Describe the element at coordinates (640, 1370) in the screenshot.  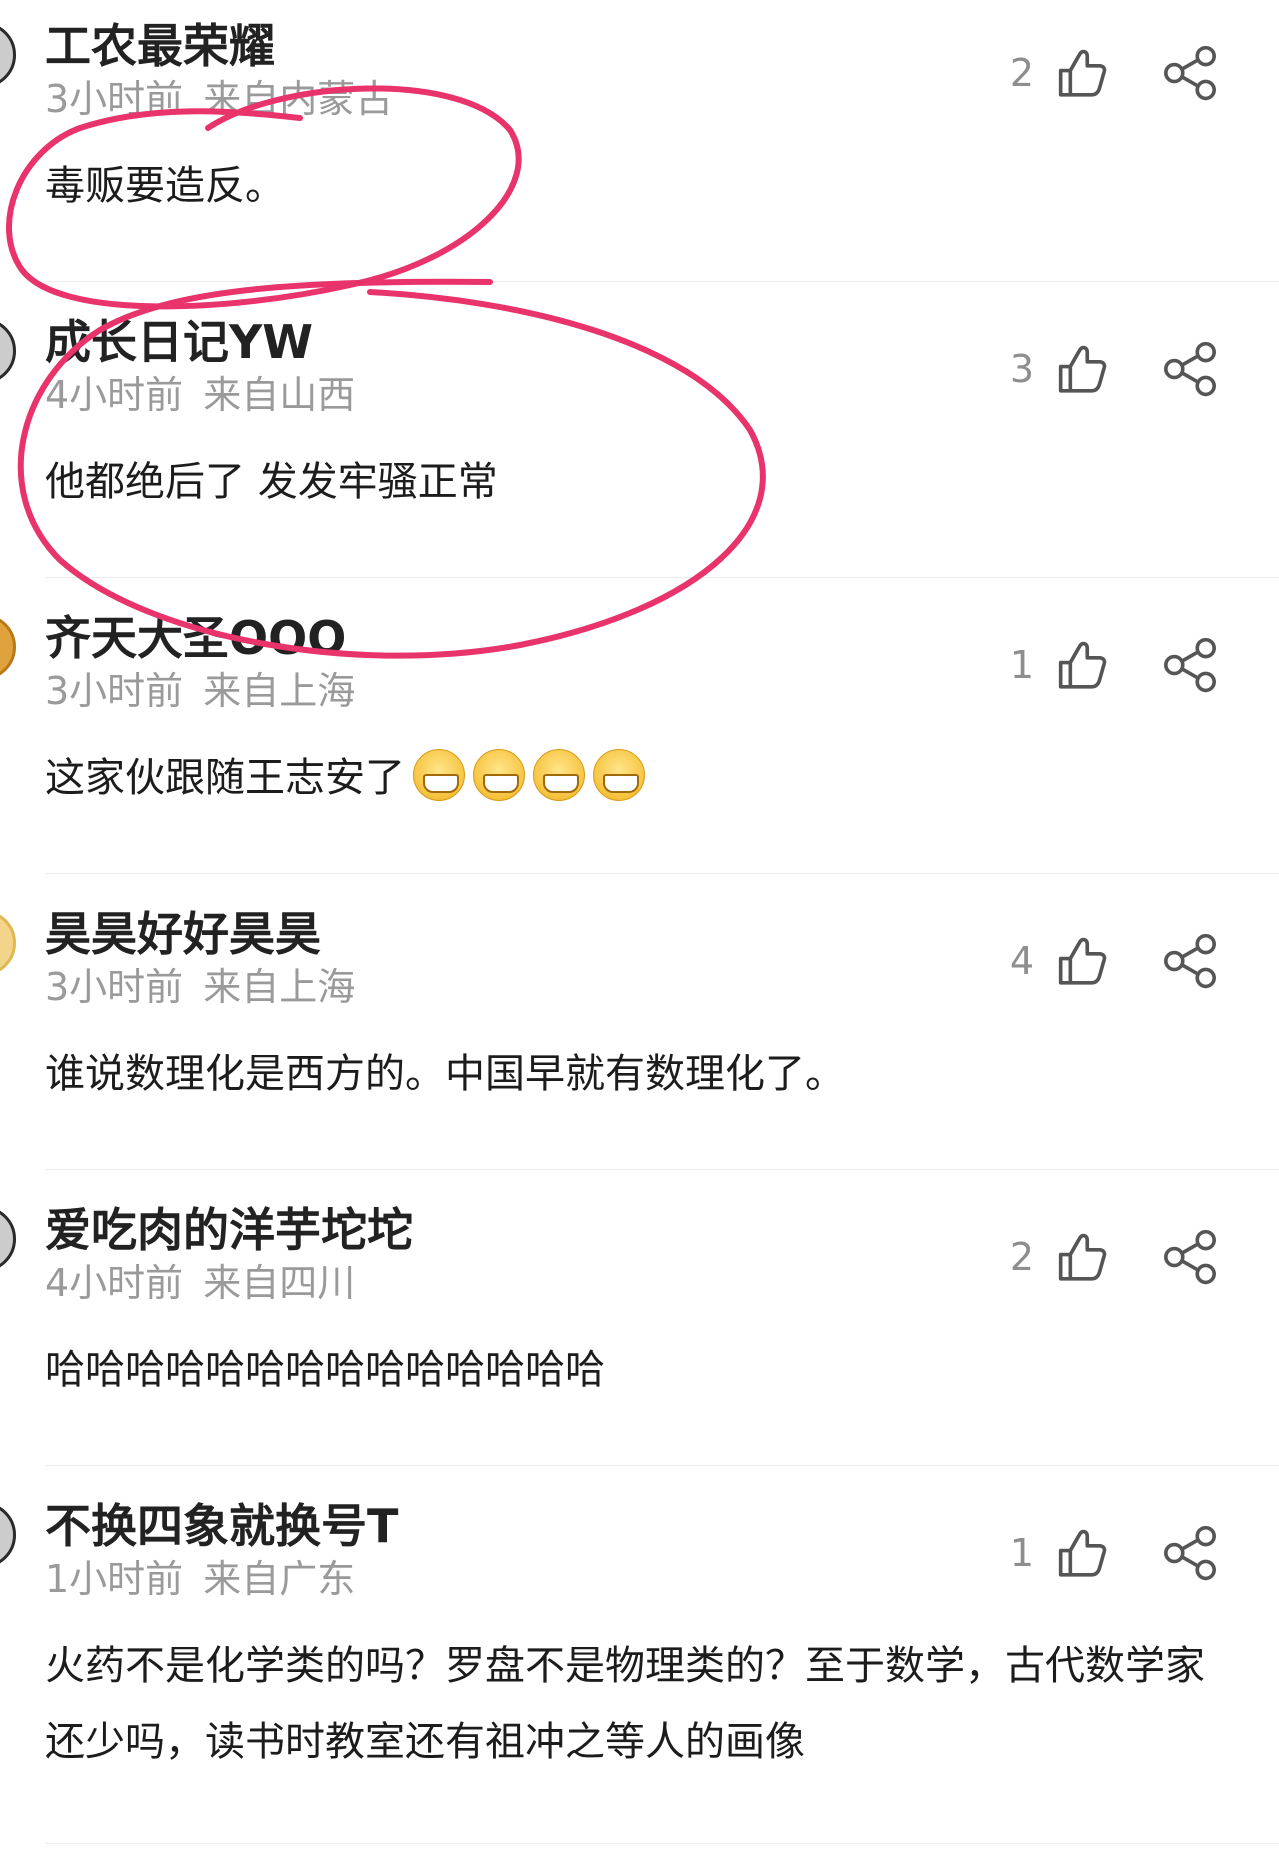
I see `comment-text: 哈哈哈哈哈哈哈哈哈哈哈哈哈哈` at that location.